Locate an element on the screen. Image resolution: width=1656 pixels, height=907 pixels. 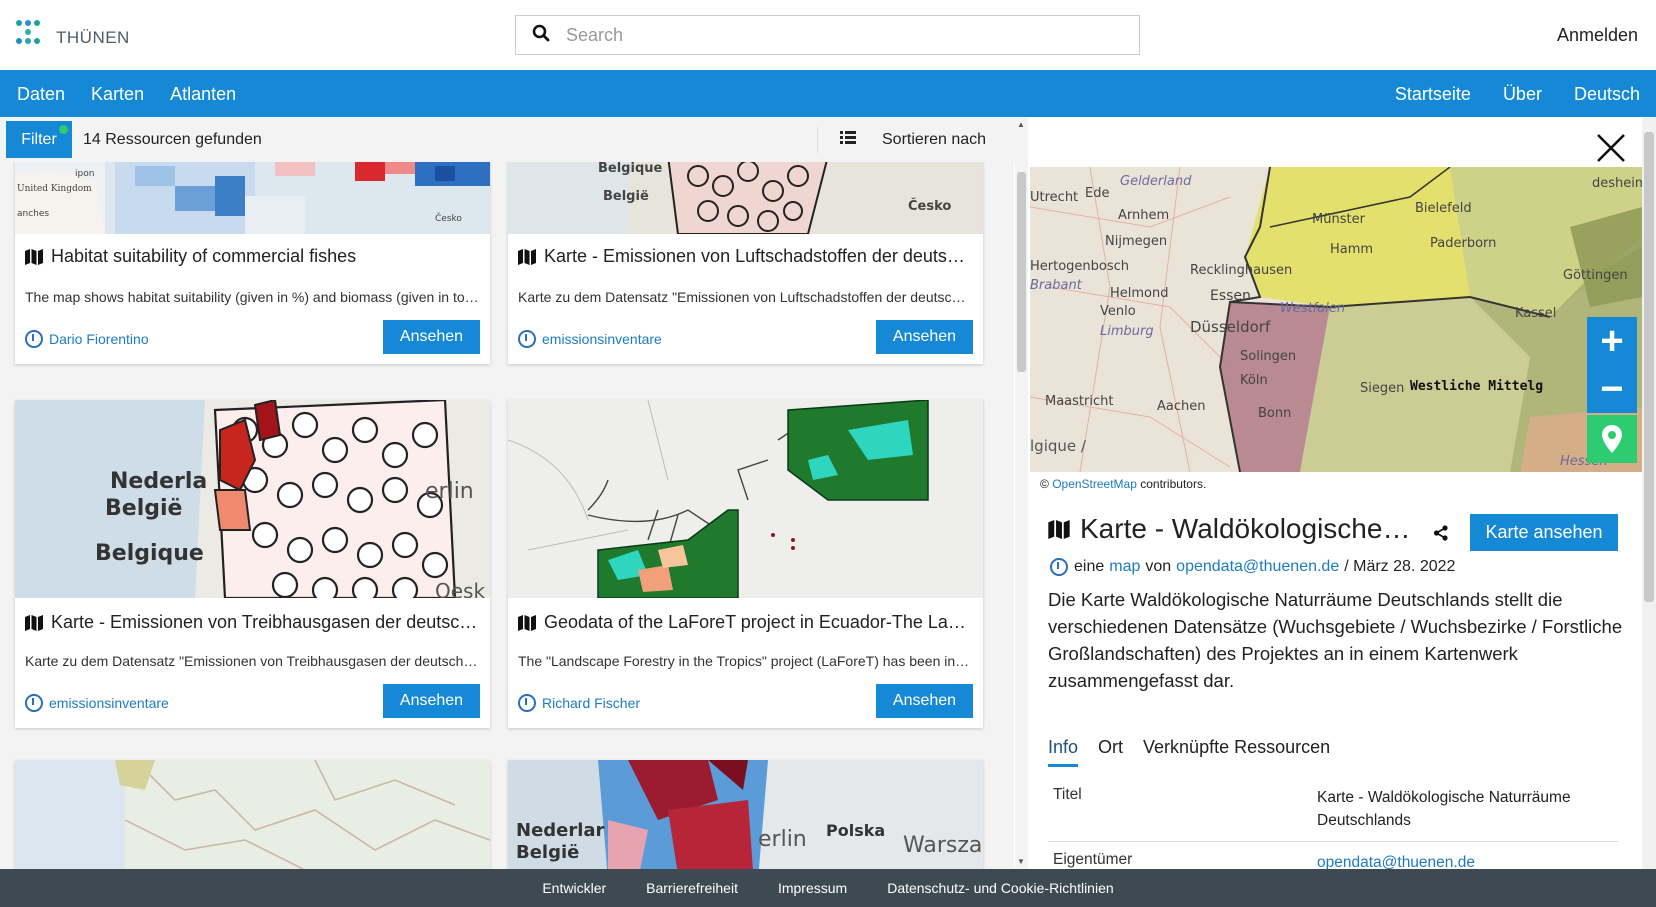
resource-type-link: map is located at coordinates (1124, 567).